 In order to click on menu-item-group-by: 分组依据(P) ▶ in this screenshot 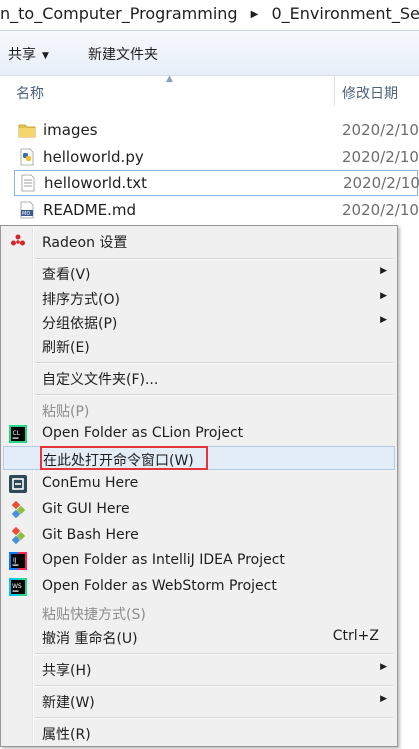, I will do `click(199, 322)`.